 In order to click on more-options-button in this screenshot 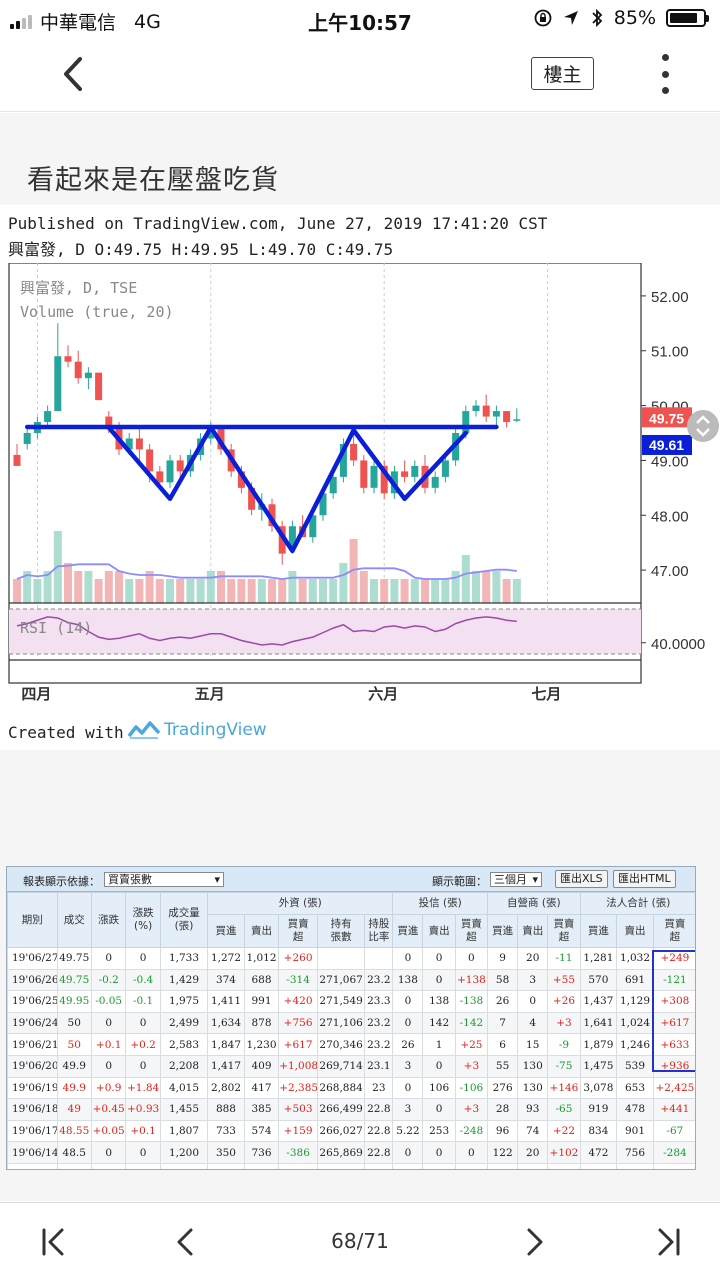, I will do `click(665, 74)`.